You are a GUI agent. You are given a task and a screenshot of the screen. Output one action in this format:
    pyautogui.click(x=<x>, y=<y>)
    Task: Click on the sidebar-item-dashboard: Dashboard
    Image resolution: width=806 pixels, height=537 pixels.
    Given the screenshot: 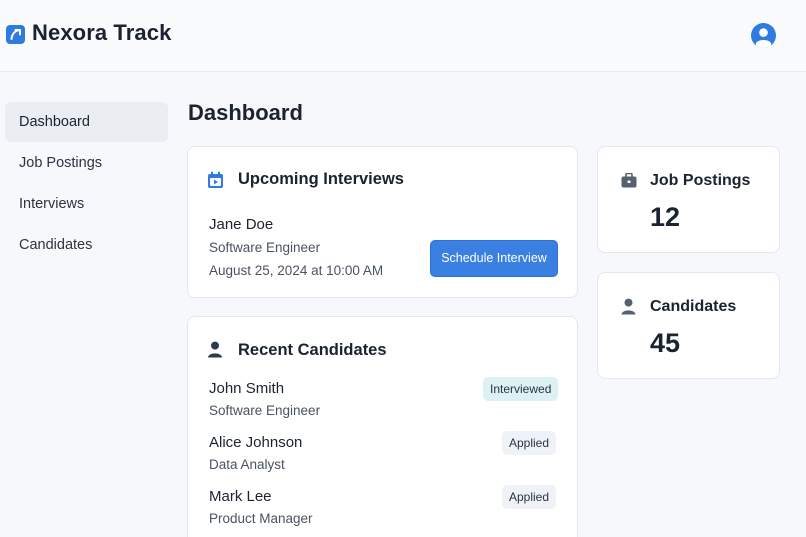 What is the action you would take?
    pyautogui.click(x=86, y=122)
    